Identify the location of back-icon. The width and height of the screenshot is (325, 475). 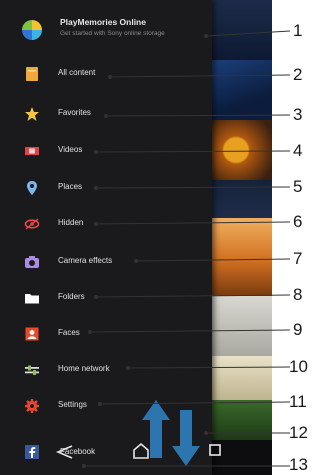
(64, 452).